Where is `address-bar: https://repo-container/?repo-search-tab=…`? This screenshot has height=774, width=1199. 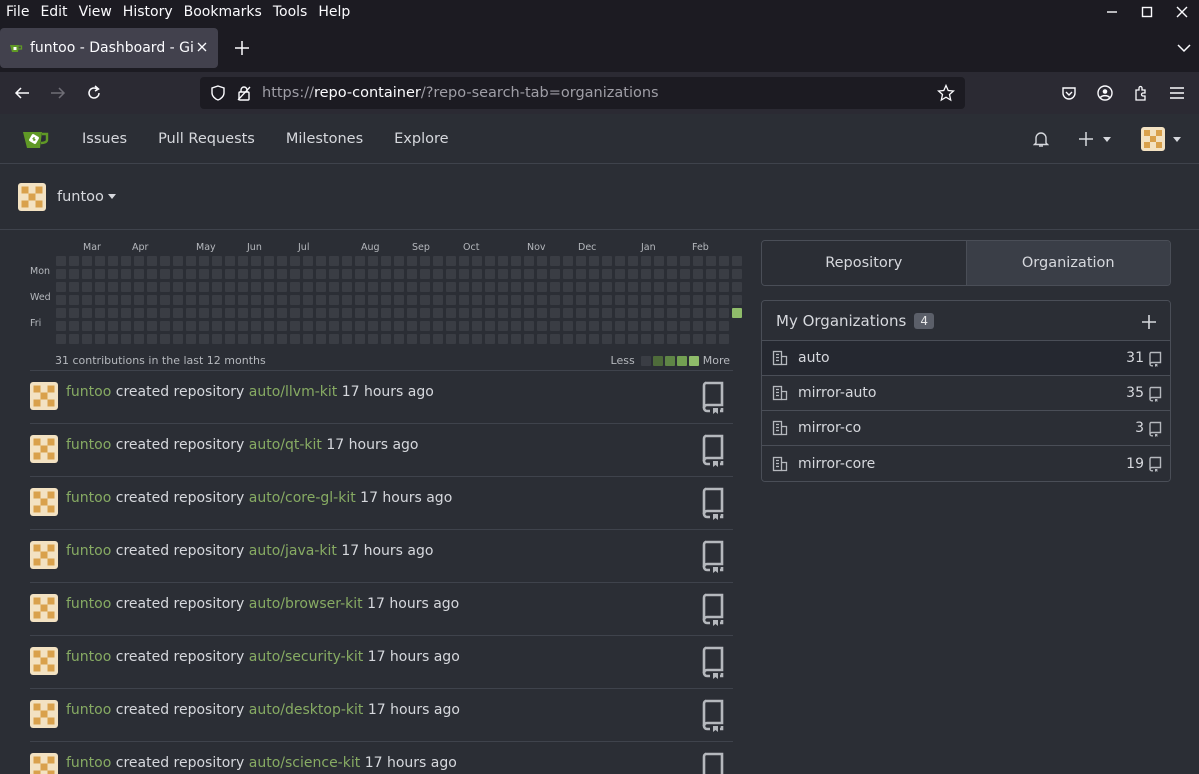 address-bar: https://repo-container/?repo-search-tab=… is located at coordinates (582, 93).